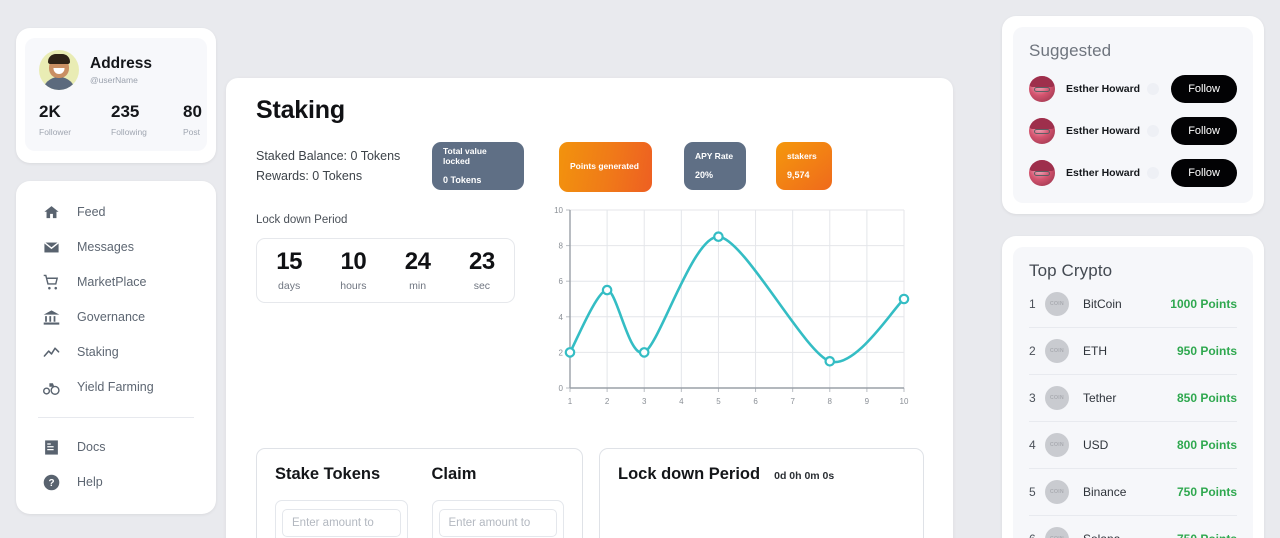 This screenshot has height=538, width=1280. I want to click on crypto-points: 800 Points, so click(1206, 445).